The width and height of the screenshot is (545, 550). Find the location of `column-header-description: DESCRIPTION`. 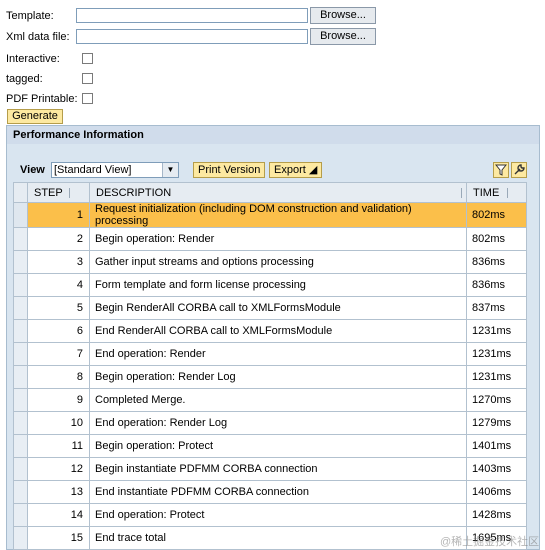

column-header-description: DESCRIPTION is located at coordinates (278, 192).